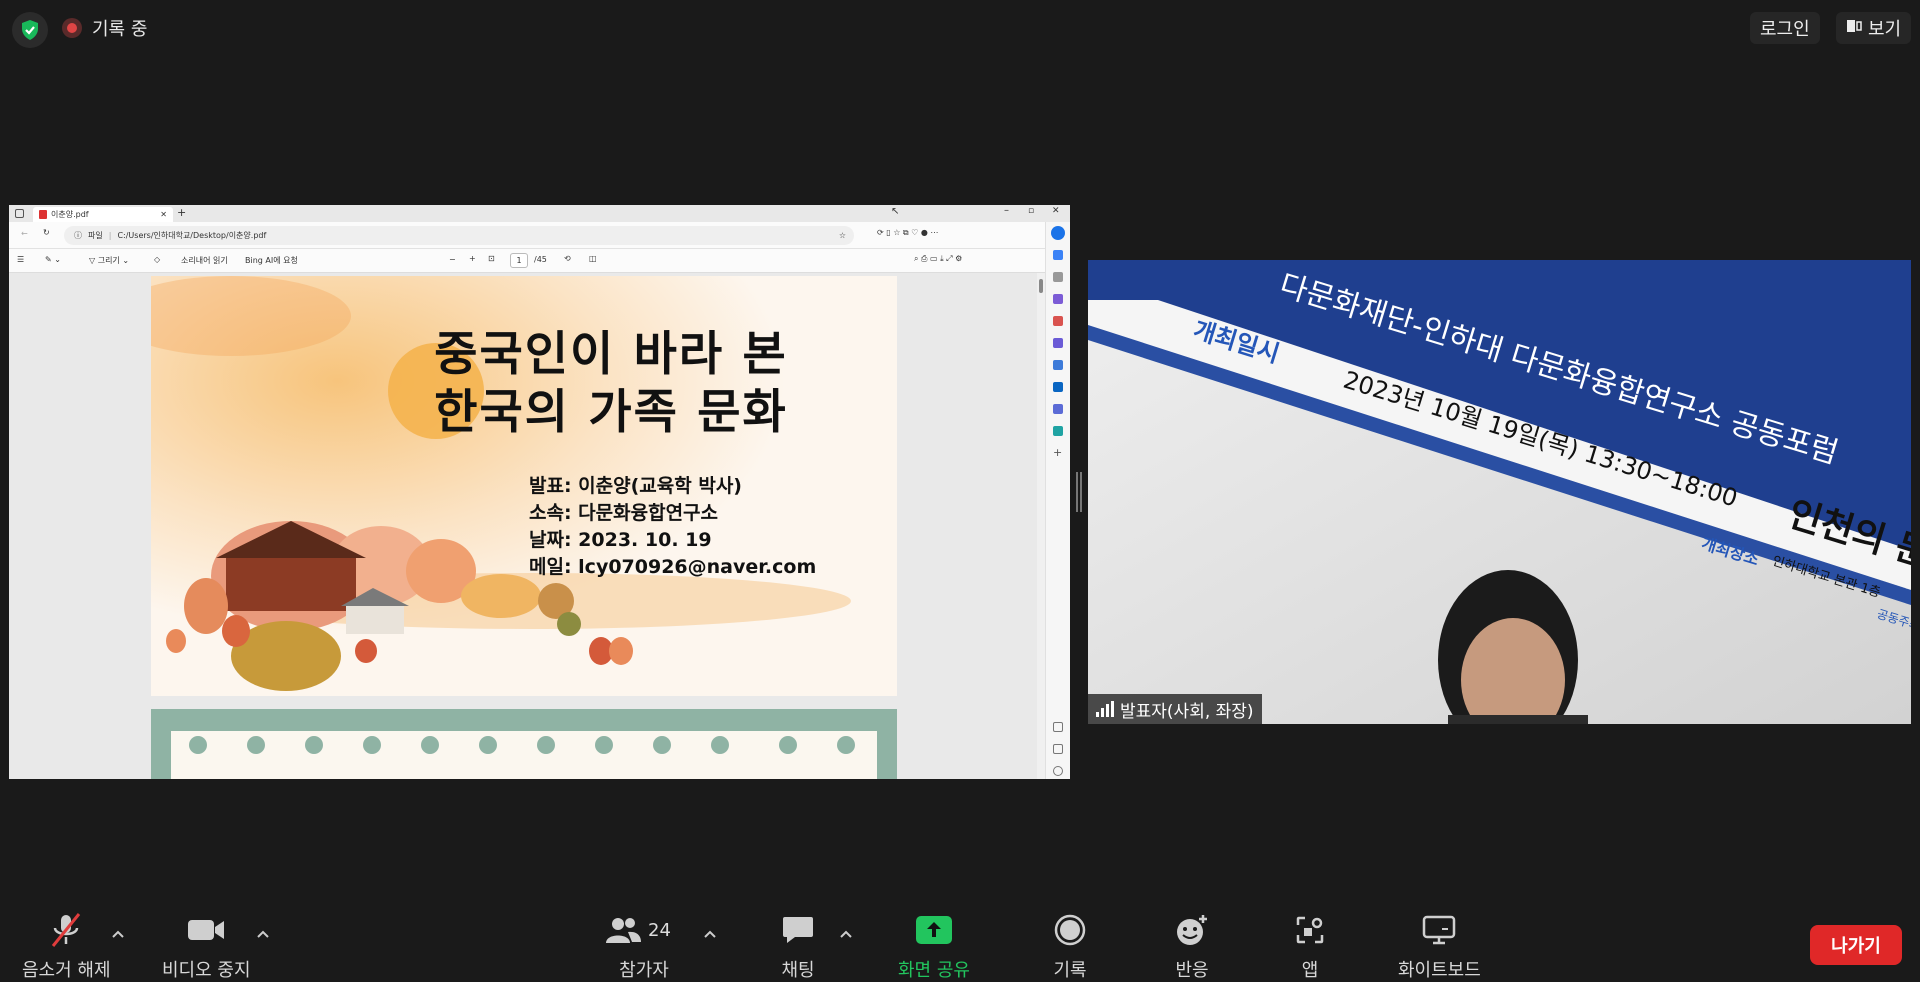 This screenshot has width=1920, height=982. Describe the element at coordinates (798, 946) in the screenshot. I see `chat-button: 채팅` at that location.